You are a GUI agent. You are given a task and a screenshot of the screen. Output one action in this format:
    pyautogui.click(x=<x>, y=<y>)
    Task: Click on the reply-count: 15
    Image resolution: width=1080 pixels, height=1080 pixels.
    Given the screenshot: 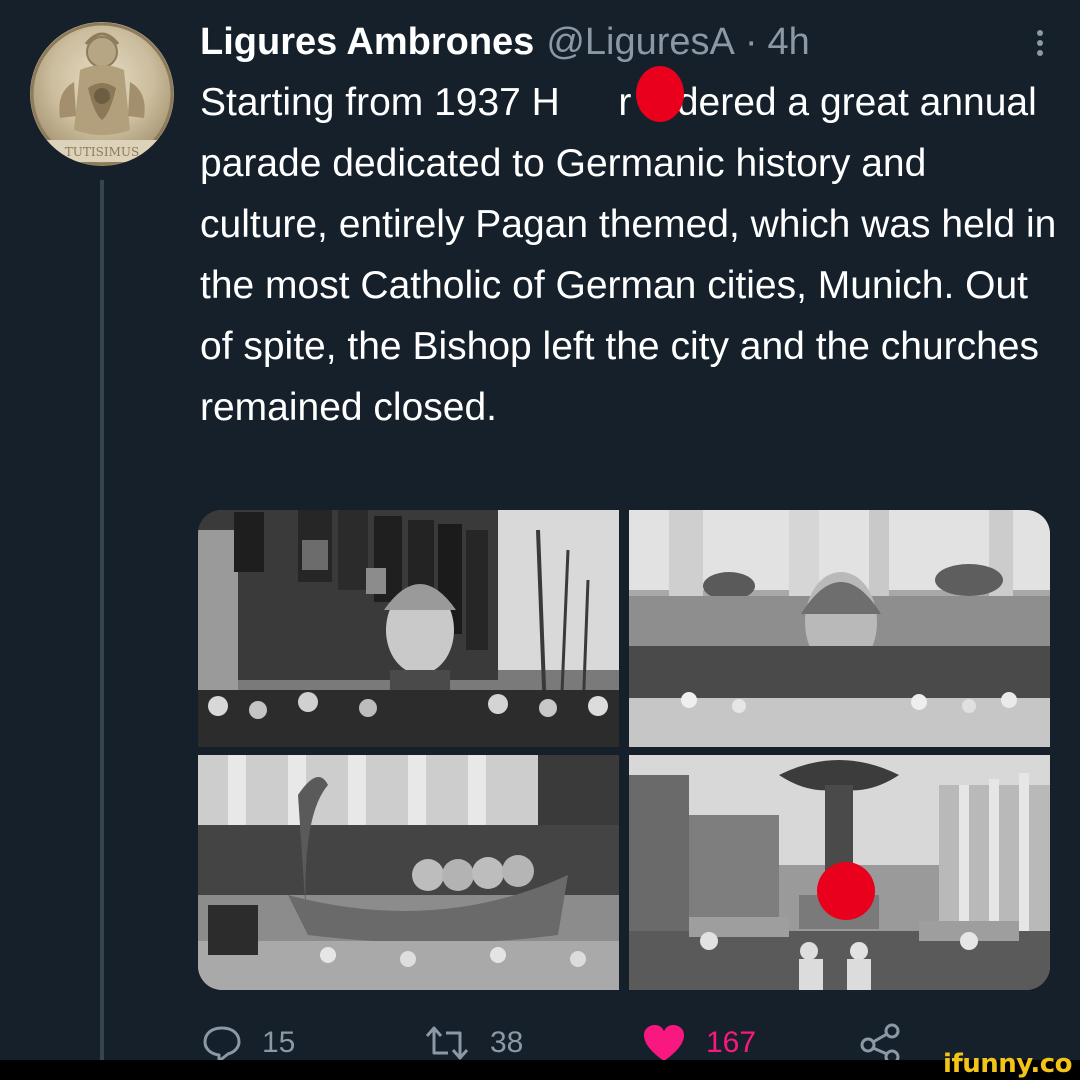 What is the action you would take?
    pyautogui.click(x=279, y=1042)
    